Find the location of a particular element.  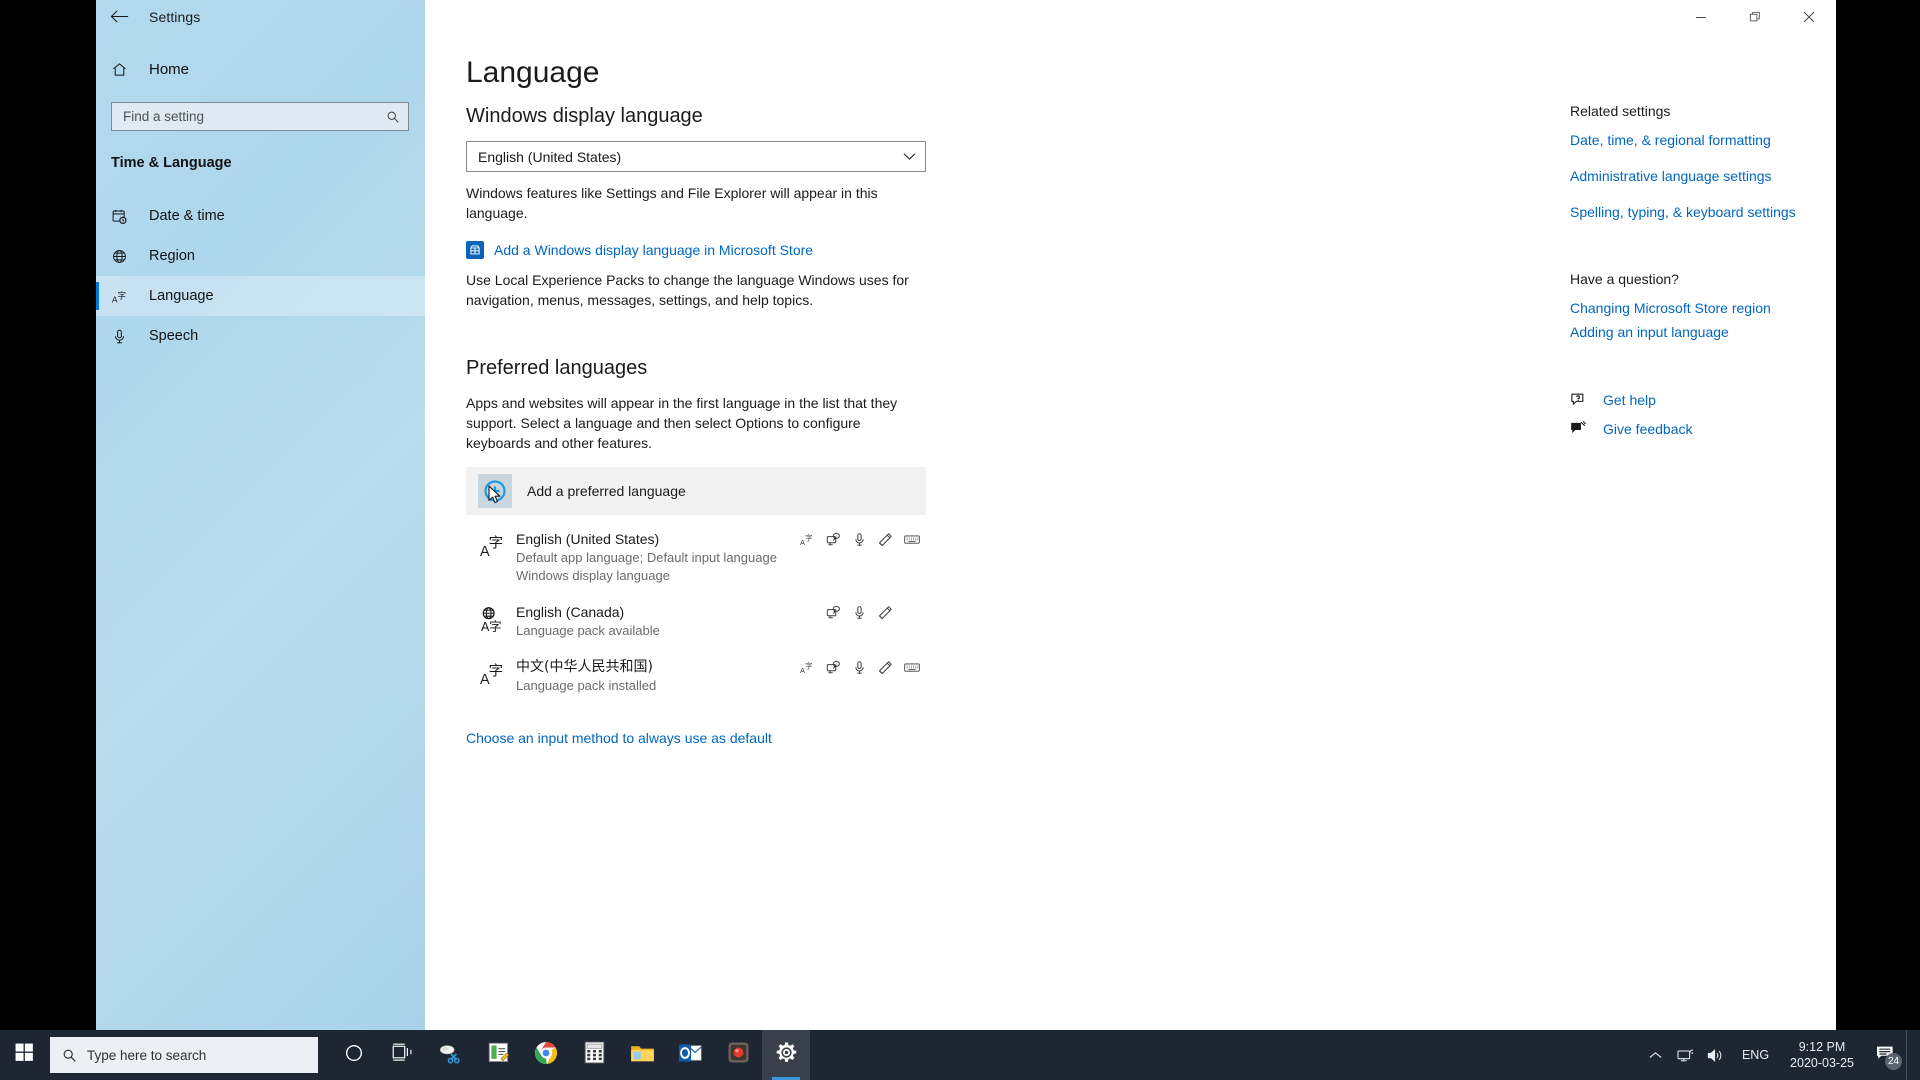

language-subline: Windows display language is located at coordinates (593, 575).